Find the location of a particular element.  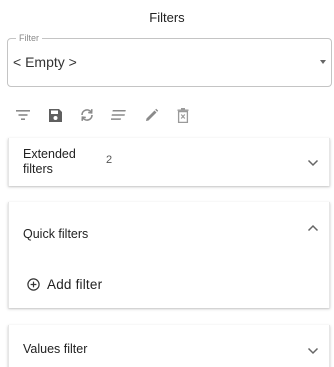

values-filter-header: Values filter is located at coordinates (169, 346).